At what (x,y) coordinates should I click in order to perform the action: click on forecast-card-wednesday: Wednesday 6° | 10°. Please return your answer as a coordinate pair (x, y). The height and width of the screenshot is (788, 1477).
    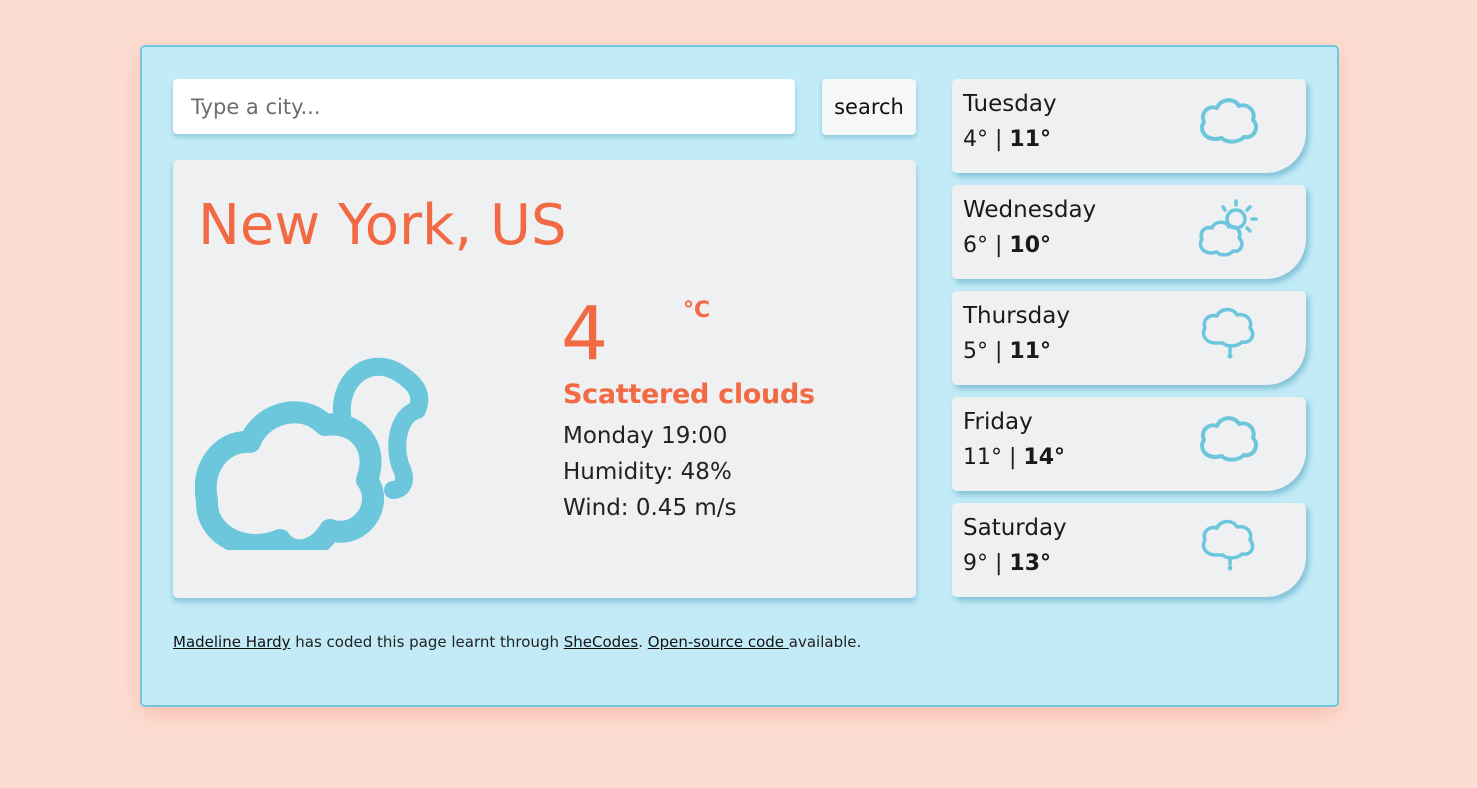
    Looking at the image, I should click on (1129, 232).